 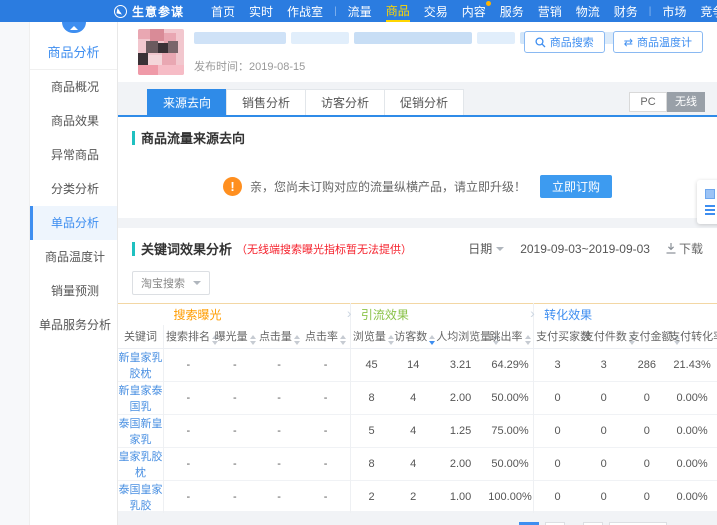 I want to click on column-label: 点击率, so click(x=322, y=336).